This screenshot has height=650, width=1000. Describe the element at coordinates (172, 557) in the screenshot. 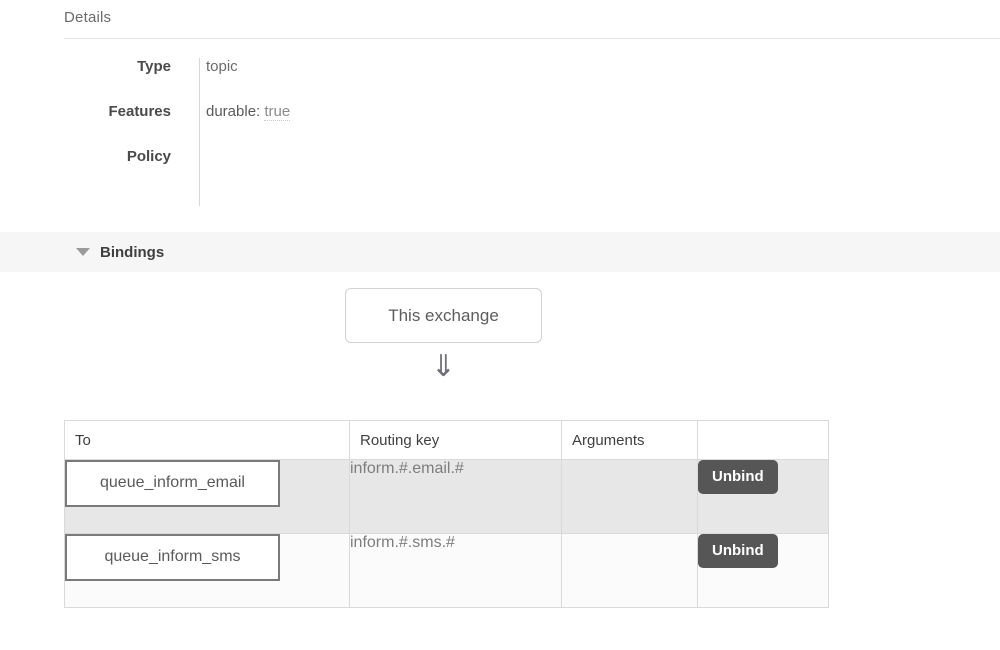

I see `queue-link: queue_inform_sms` at that location.